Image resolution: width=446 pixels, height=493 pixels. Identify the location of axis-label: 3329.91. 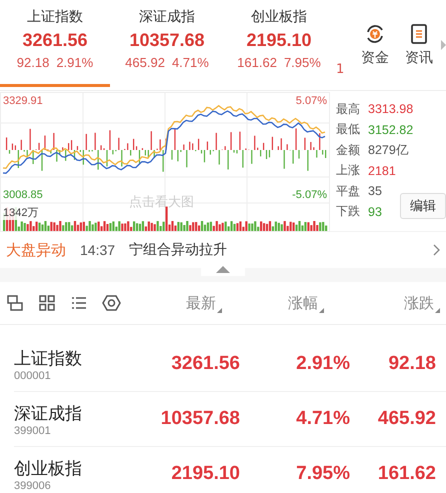
(23, 101).